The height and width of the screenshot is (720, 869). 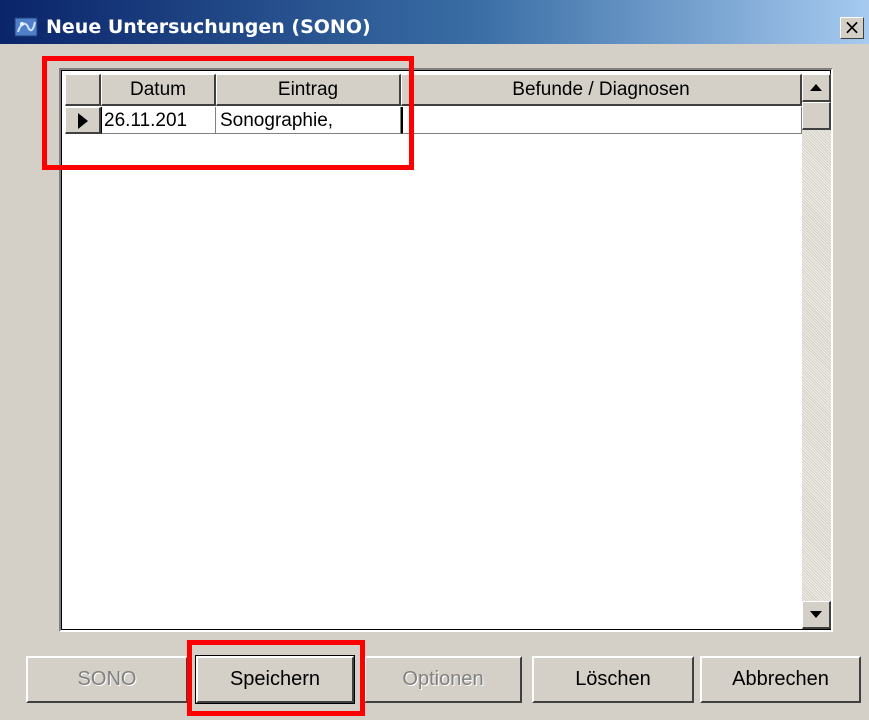 I want to click on arrow-up-icon, so click(x=816, y=87).